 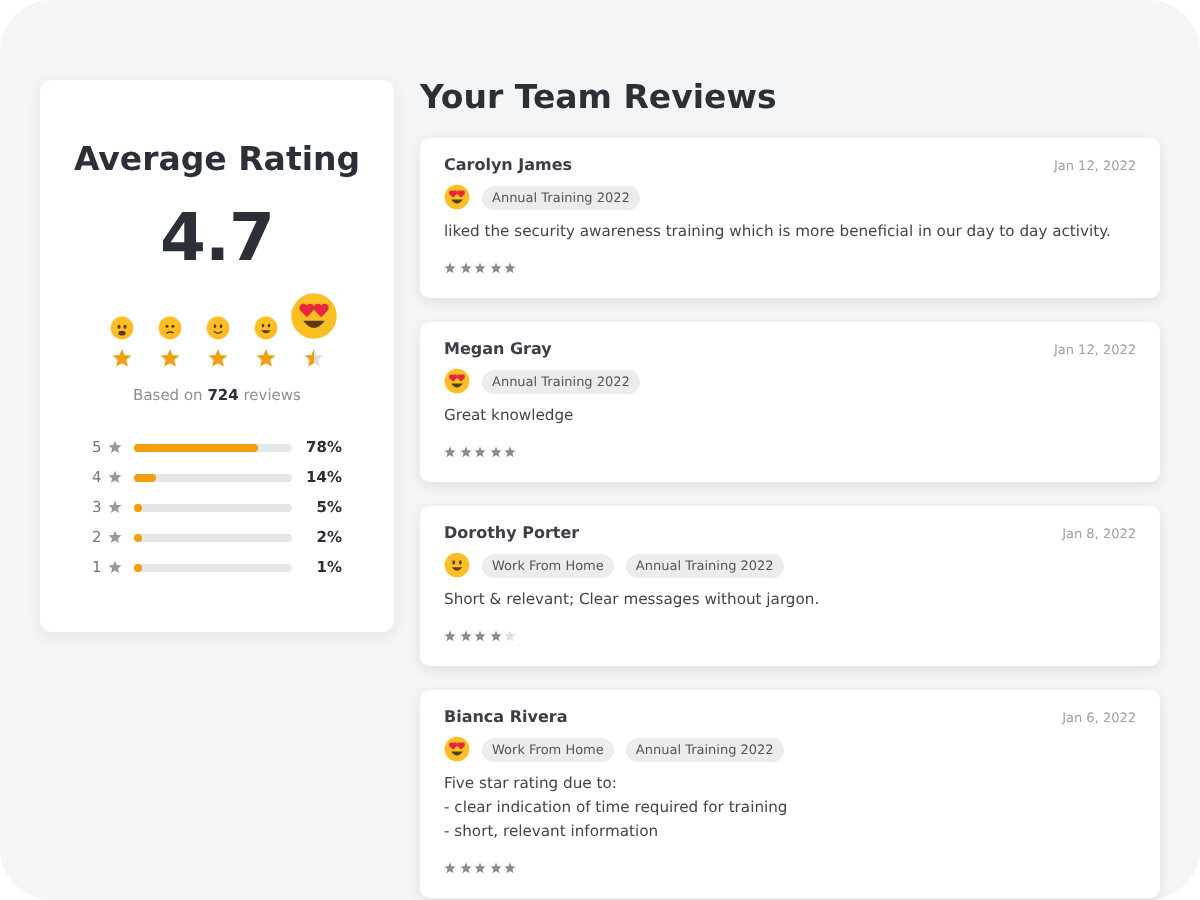 I want to click on smiling-face-icon, so click(x=457, y=565).